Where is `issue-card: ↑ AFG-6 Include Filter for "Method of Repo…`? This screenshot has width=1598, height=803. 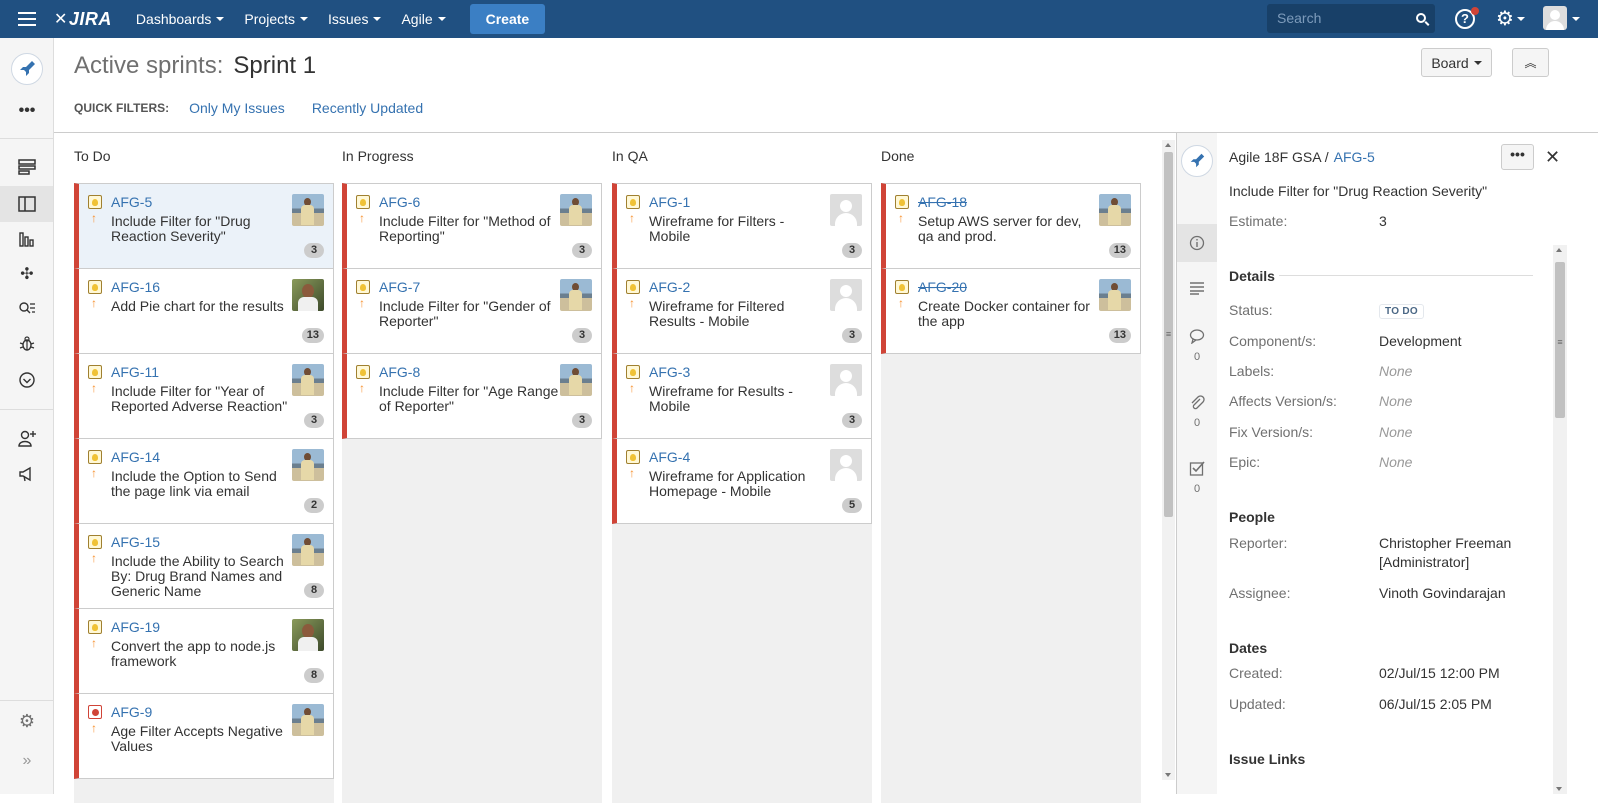
issue-card: ↑ AFG-6 Include Filter for "Method of Repo… is located at coordinates (472, 226).